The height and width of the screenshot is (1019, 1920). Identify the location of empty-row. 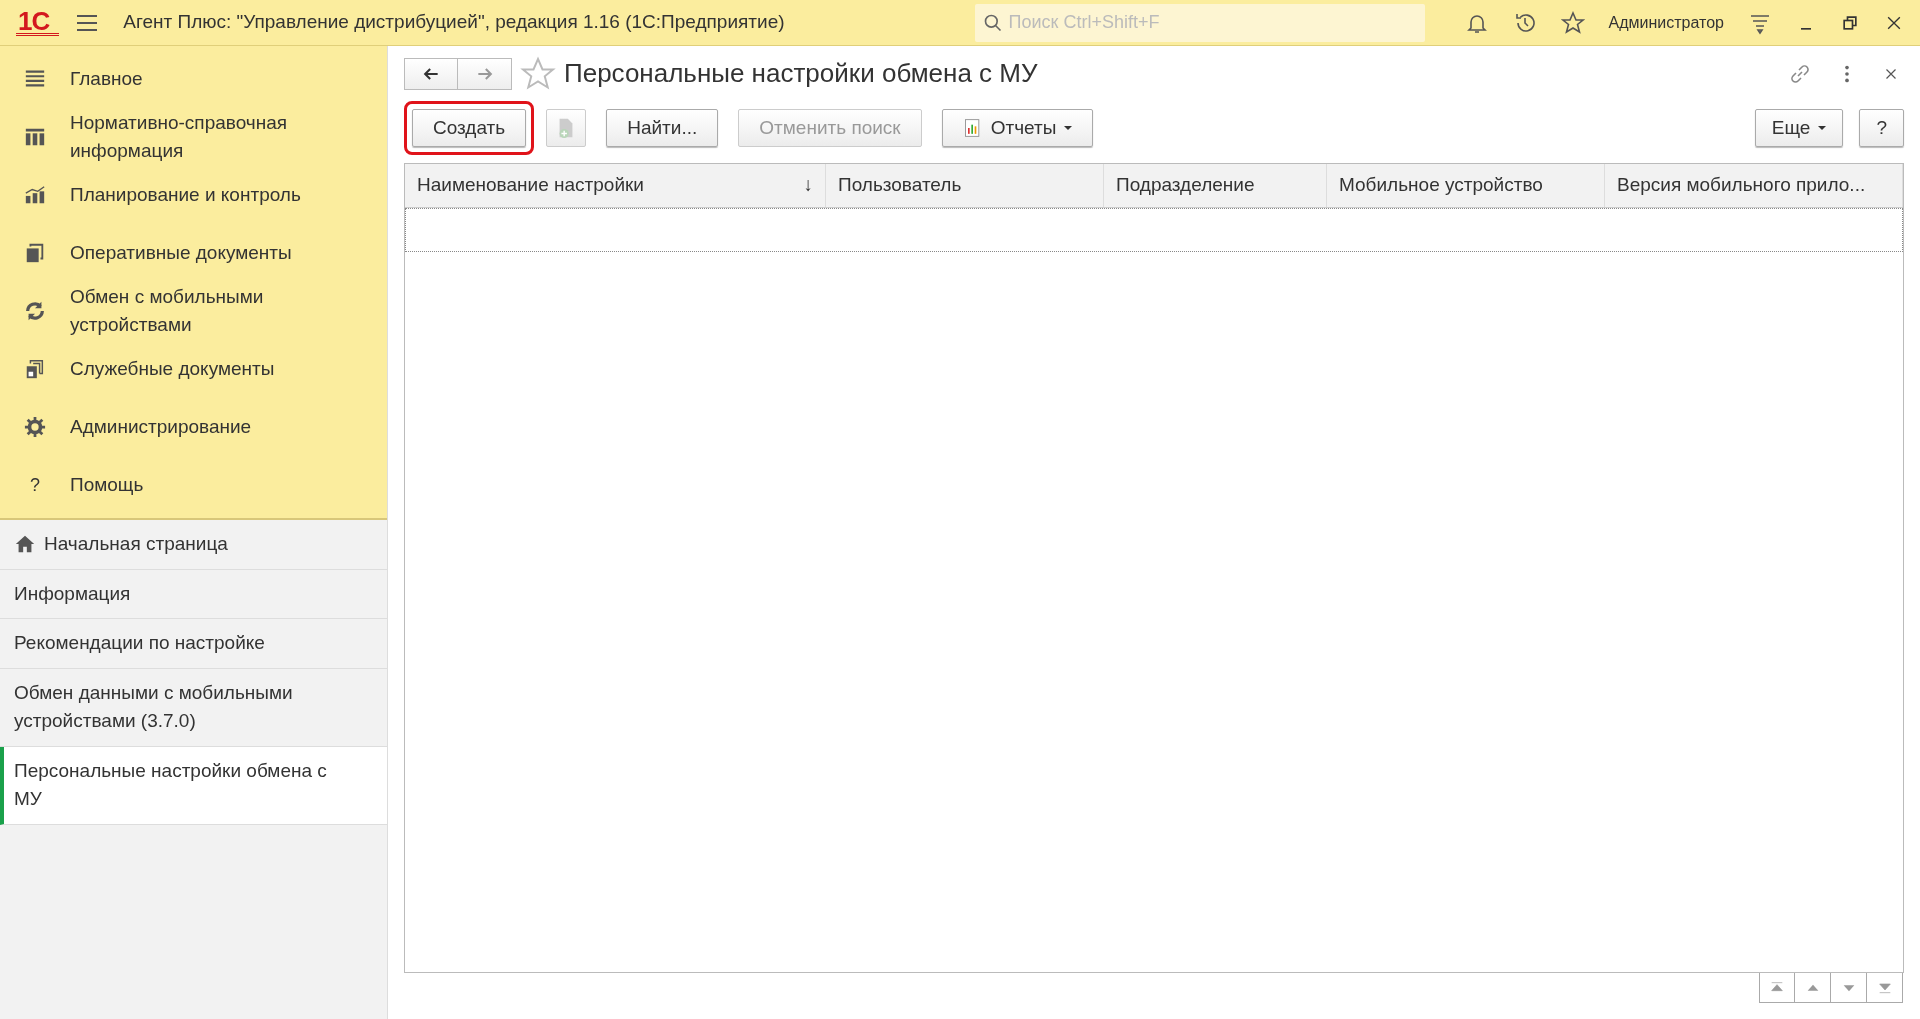
(1154, 230).